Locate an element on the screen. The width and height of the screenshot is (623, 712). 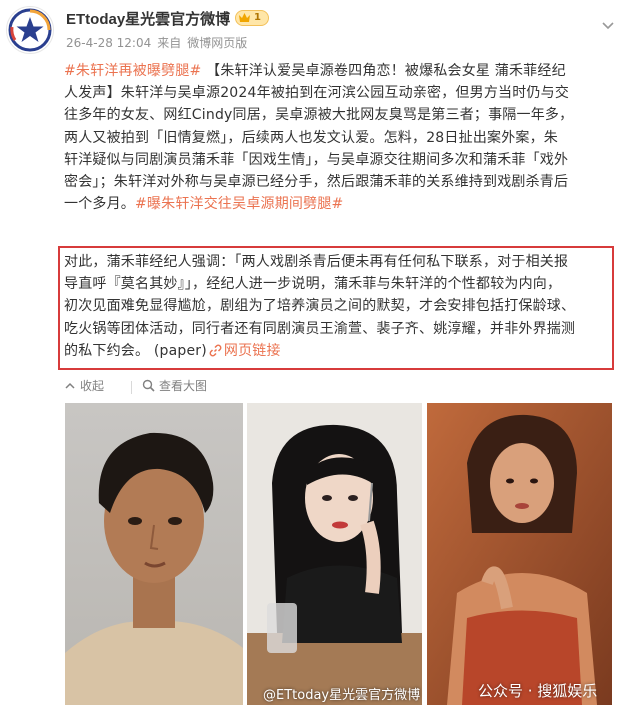
star-logo-icon is located at coordinates (30, 30).